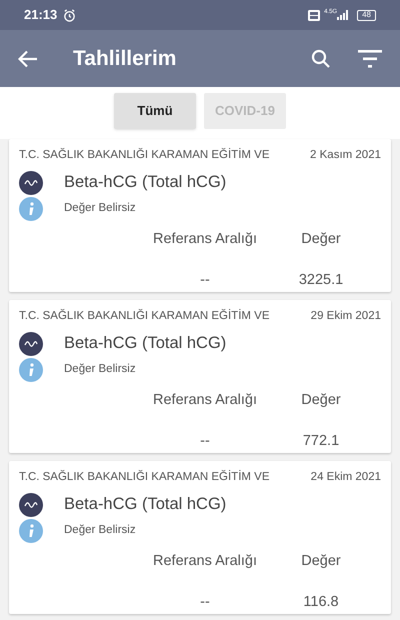 Image resolution: width=400 pixels, height=620 pixels. Describe the element at coordinates (345, 155) in the screenshot. I see `result-date: 2 Kasım 2021` at that location.